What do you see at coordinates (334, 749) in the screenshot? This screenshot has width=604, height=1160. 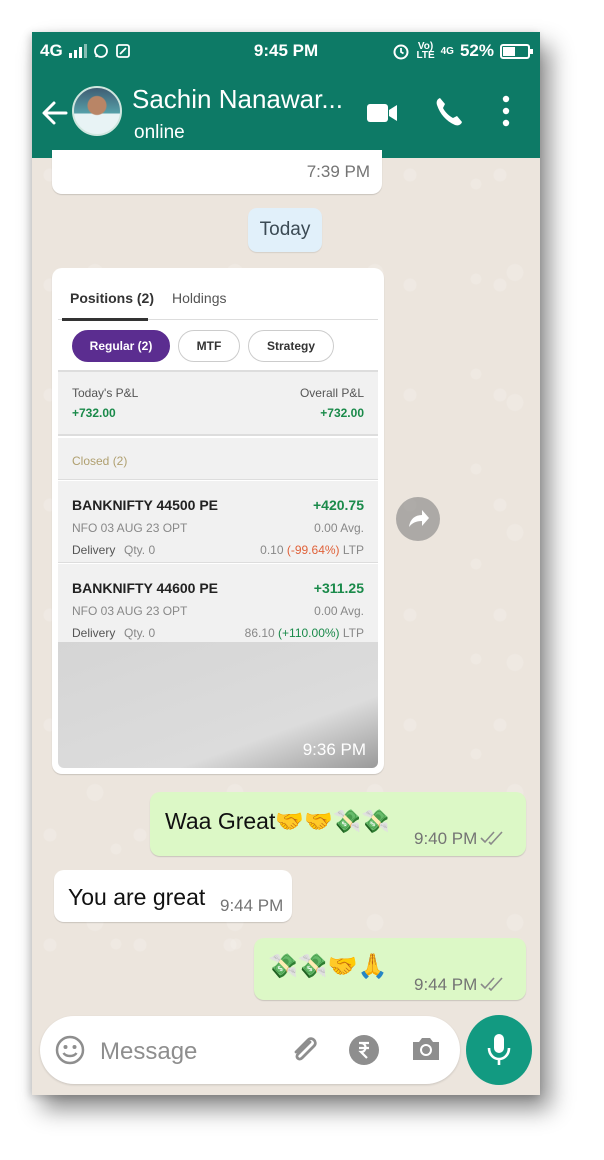 I see `image-message-time: 9:36 PM` at bounding box center [334, 749].